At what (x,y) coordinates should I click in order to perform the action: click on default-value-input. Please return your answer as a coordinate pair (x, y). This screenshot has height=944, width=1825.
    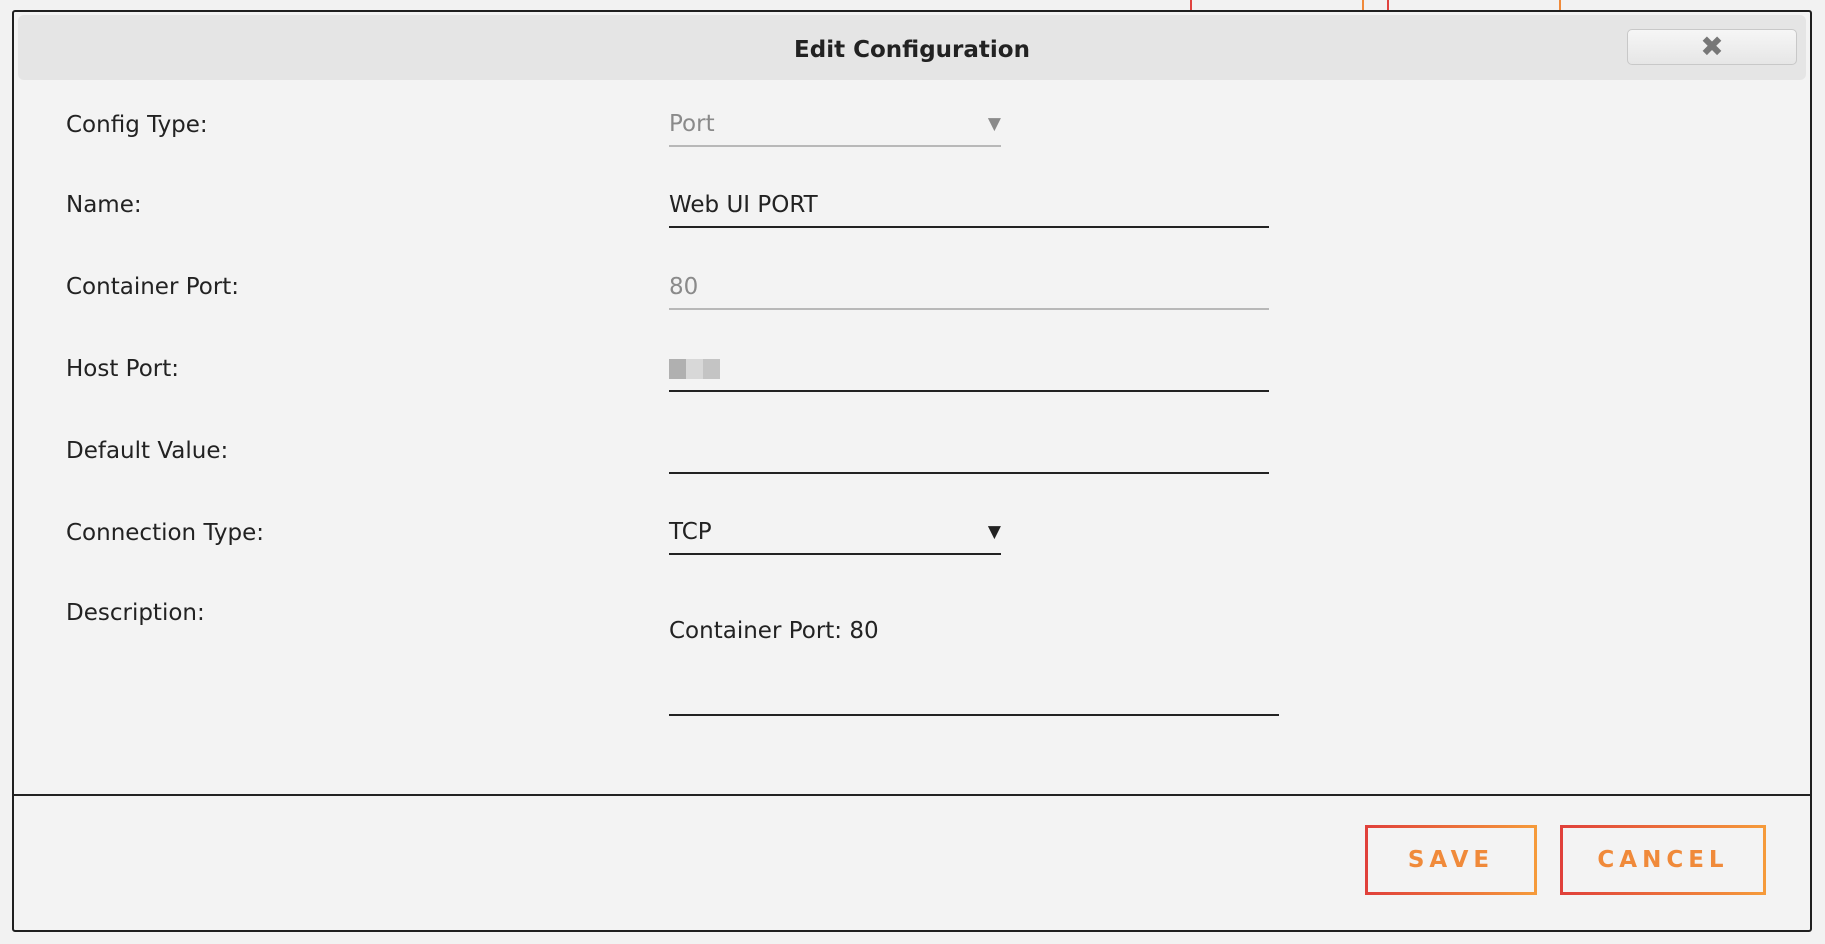
    Looking at the image, I should click on (969, 452).